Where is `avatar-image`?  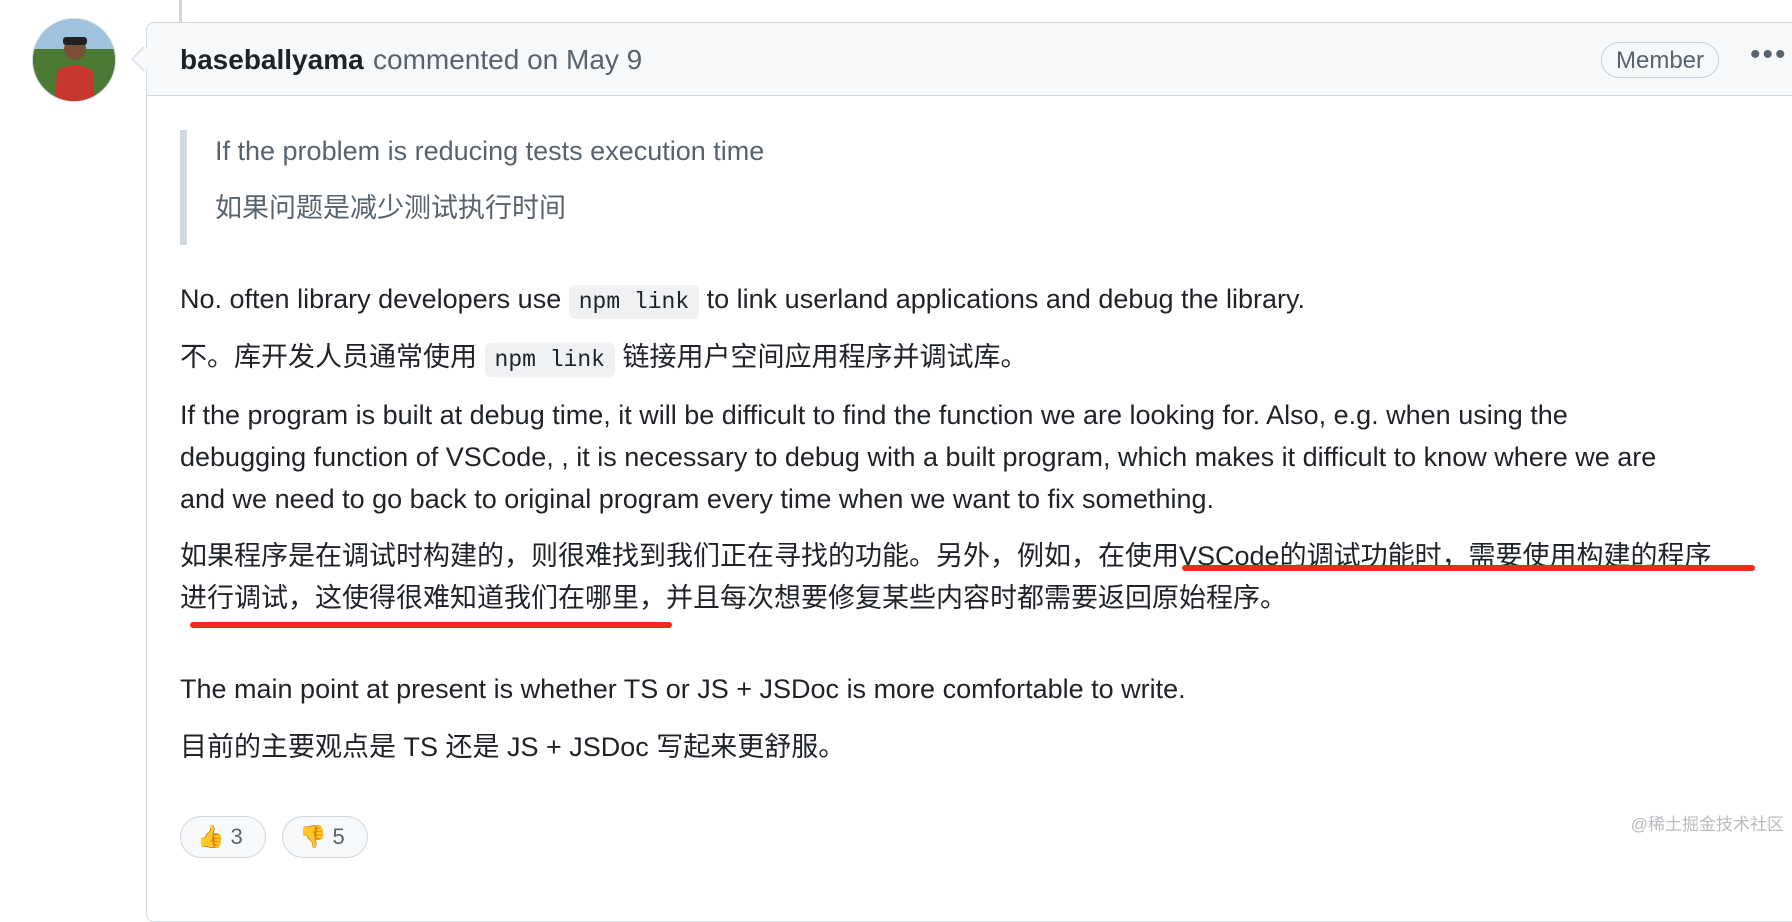 avatar-image is located at coordinates (74, 60).